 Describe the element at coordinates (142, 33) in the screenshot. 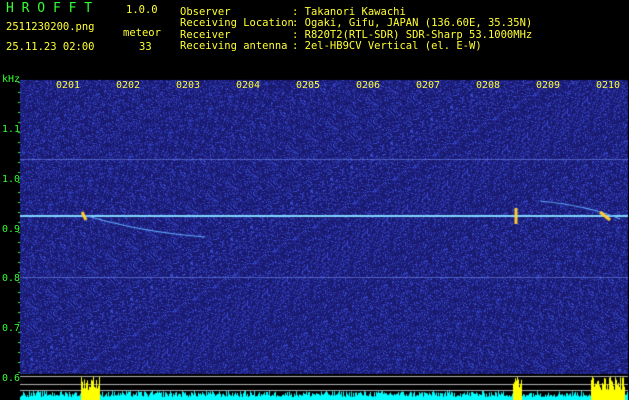

I see `meteor-label: meteor` at that location.